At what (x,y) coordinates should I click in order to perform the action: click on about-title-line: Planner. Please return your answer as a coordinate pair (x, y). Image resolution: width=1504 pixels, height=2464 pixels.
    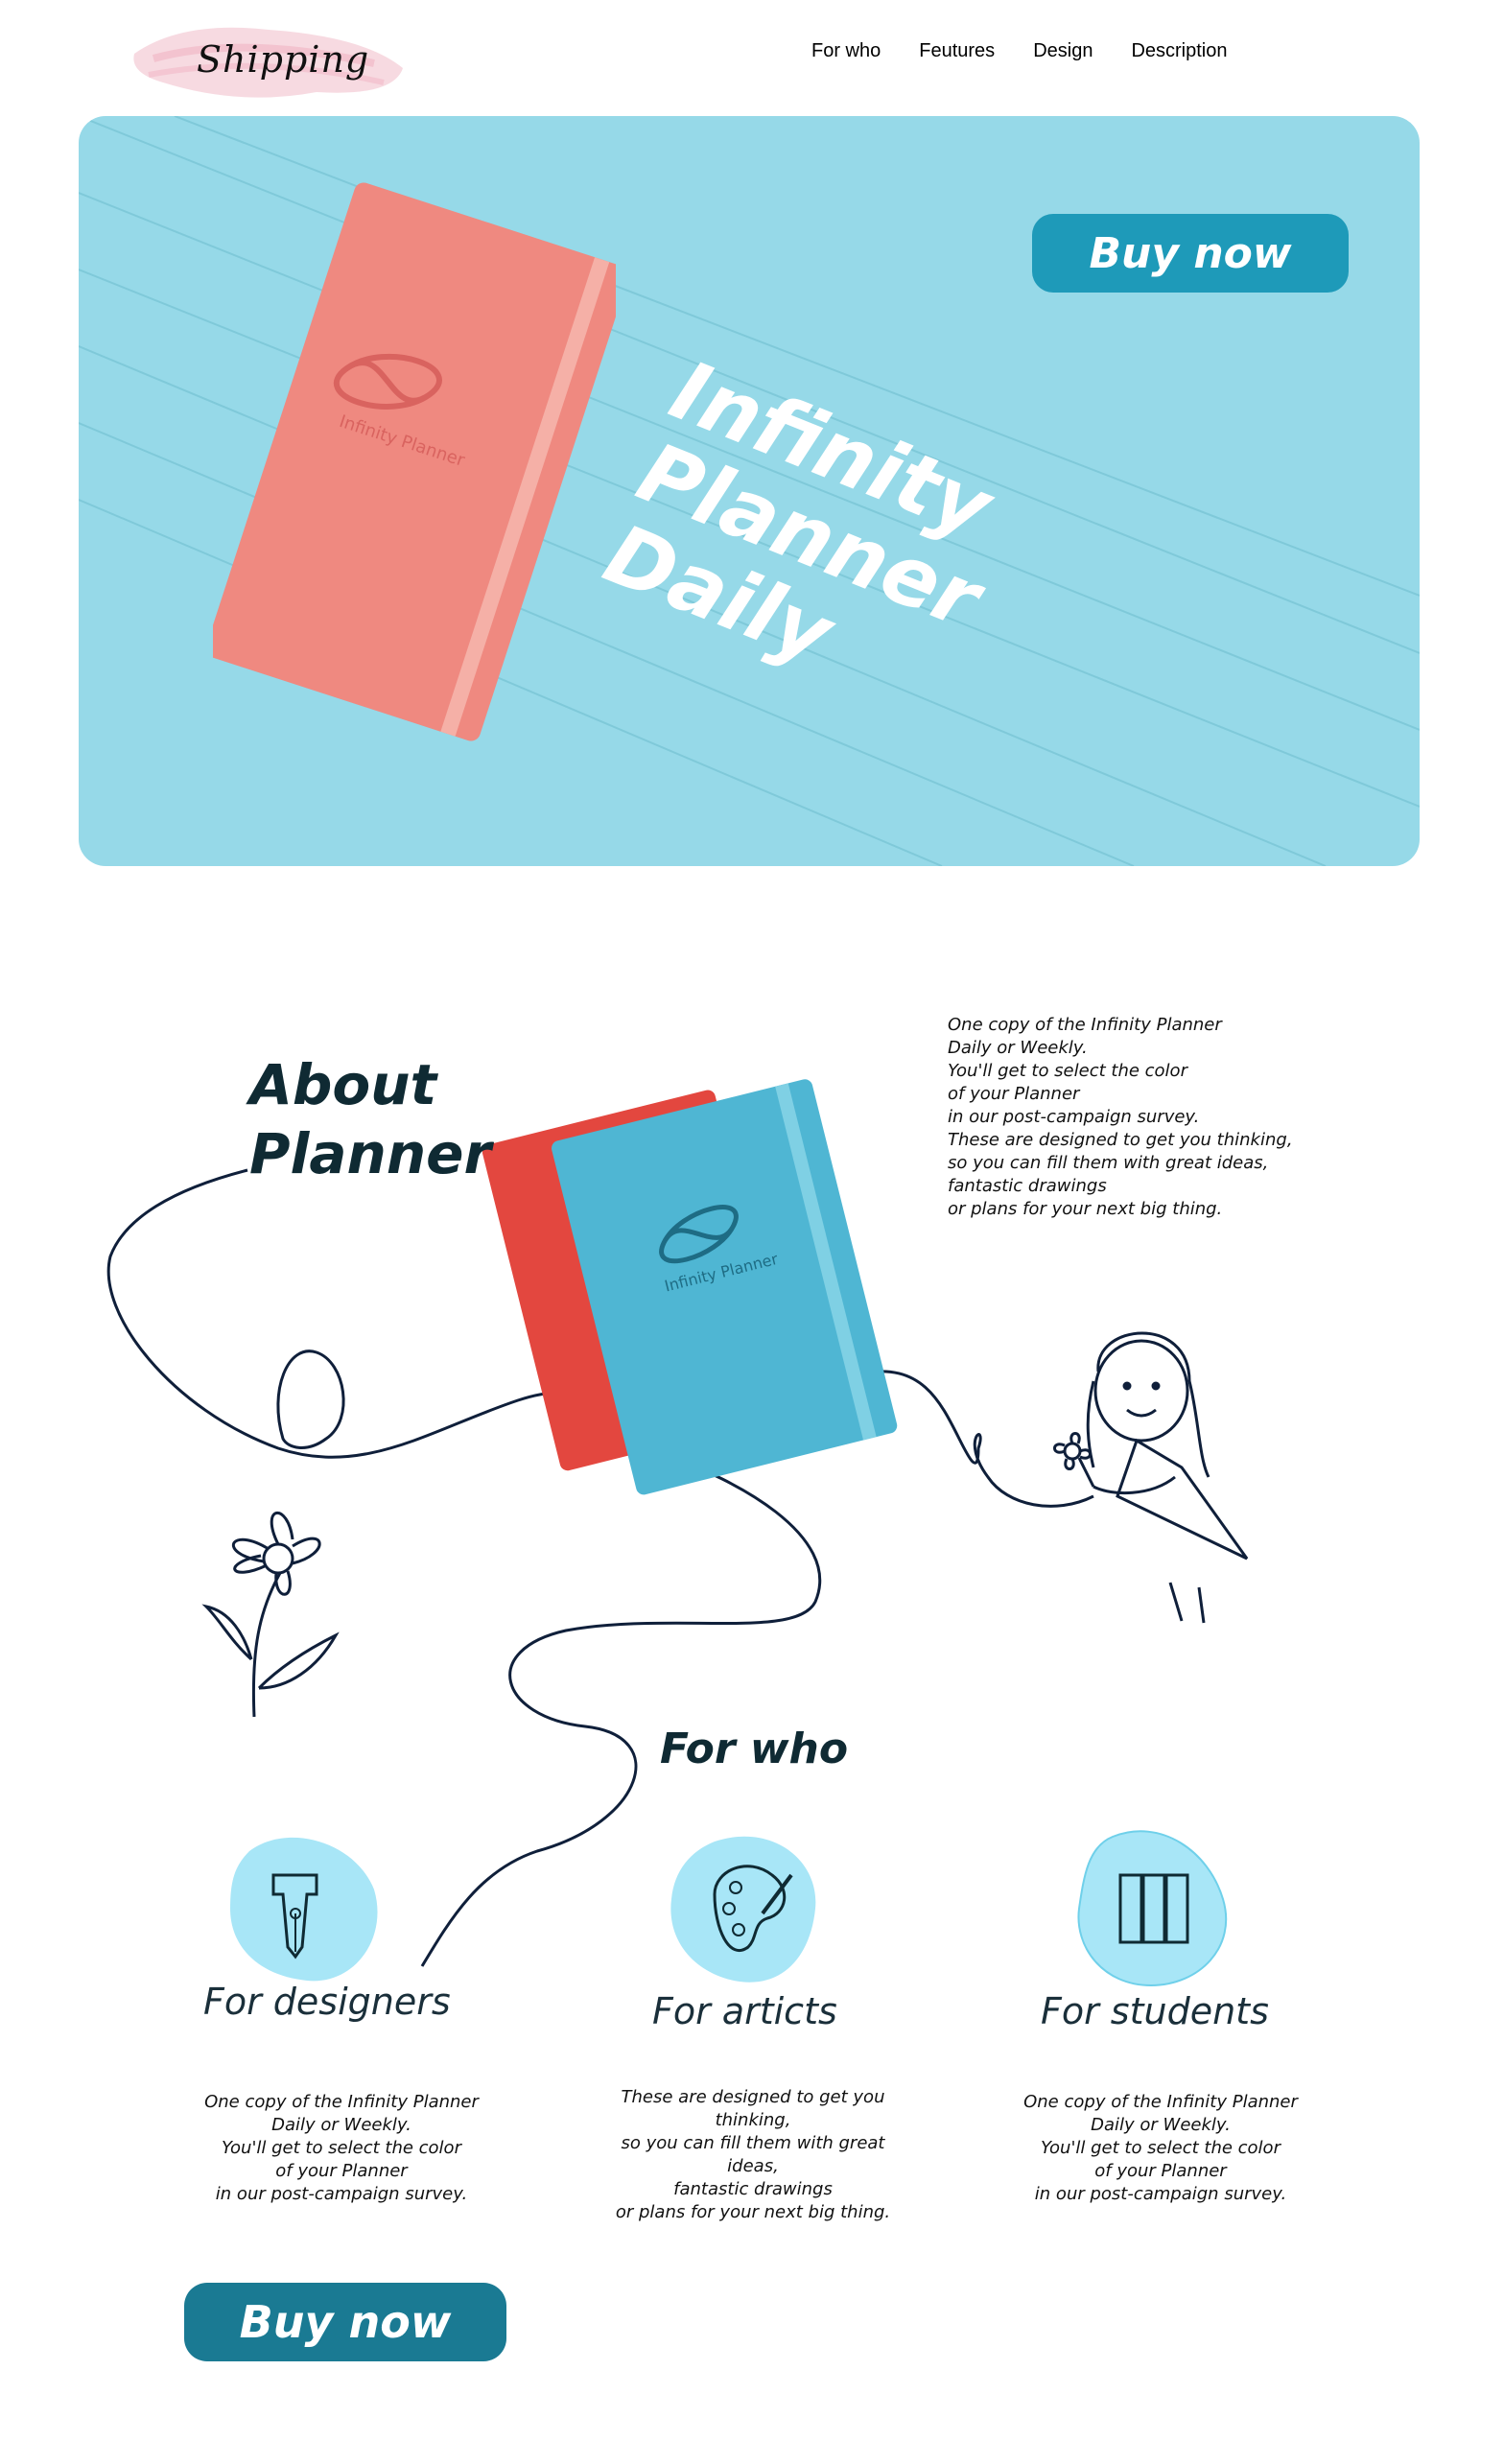
    Looking at the image, I should click on (370, 1154).